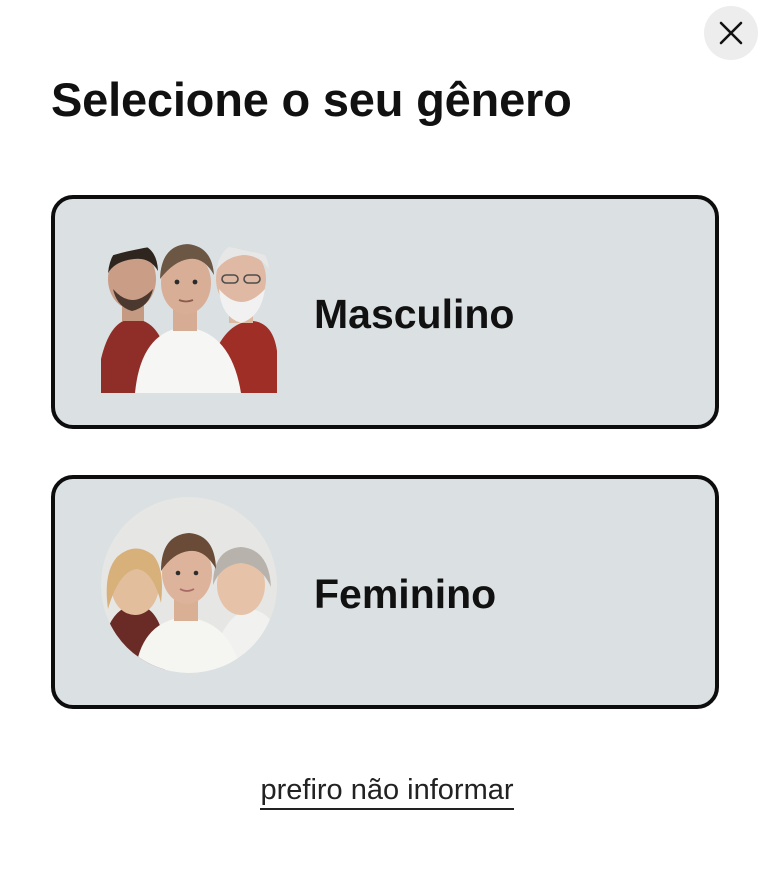  I want to click on close-icon, so click(731, 33).